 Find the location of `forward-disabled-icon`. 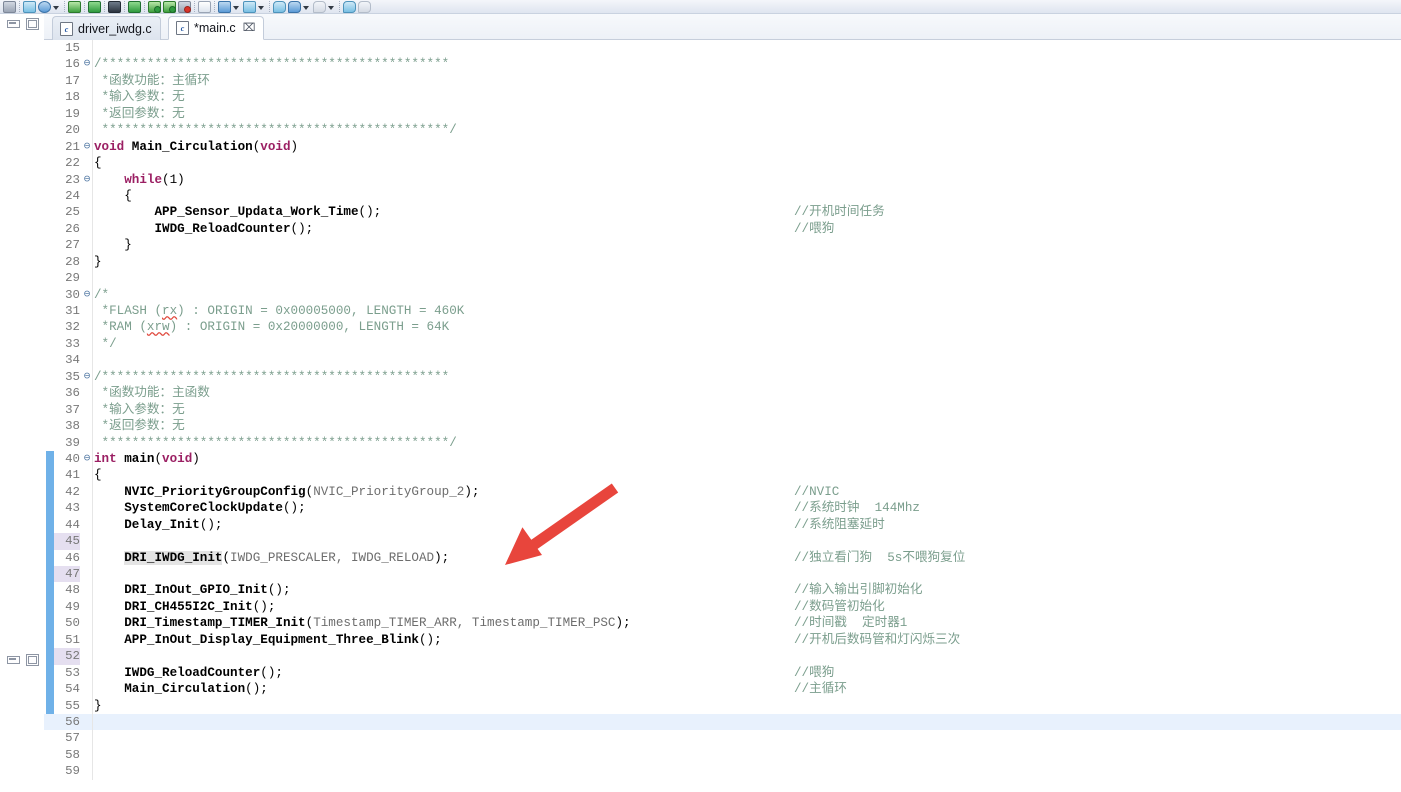

forward-disabled-icon is located at coordinates (319, 6).